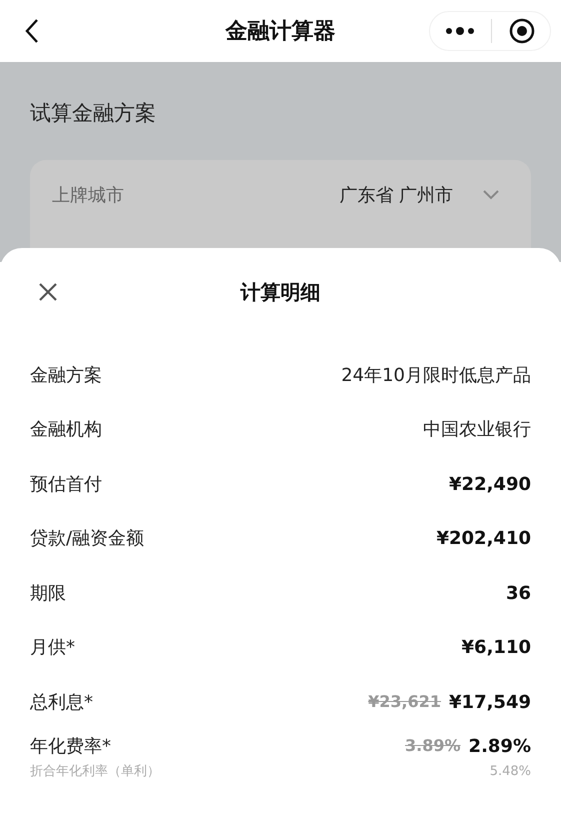  I want to click on row-value: 36, so click(518, 594).